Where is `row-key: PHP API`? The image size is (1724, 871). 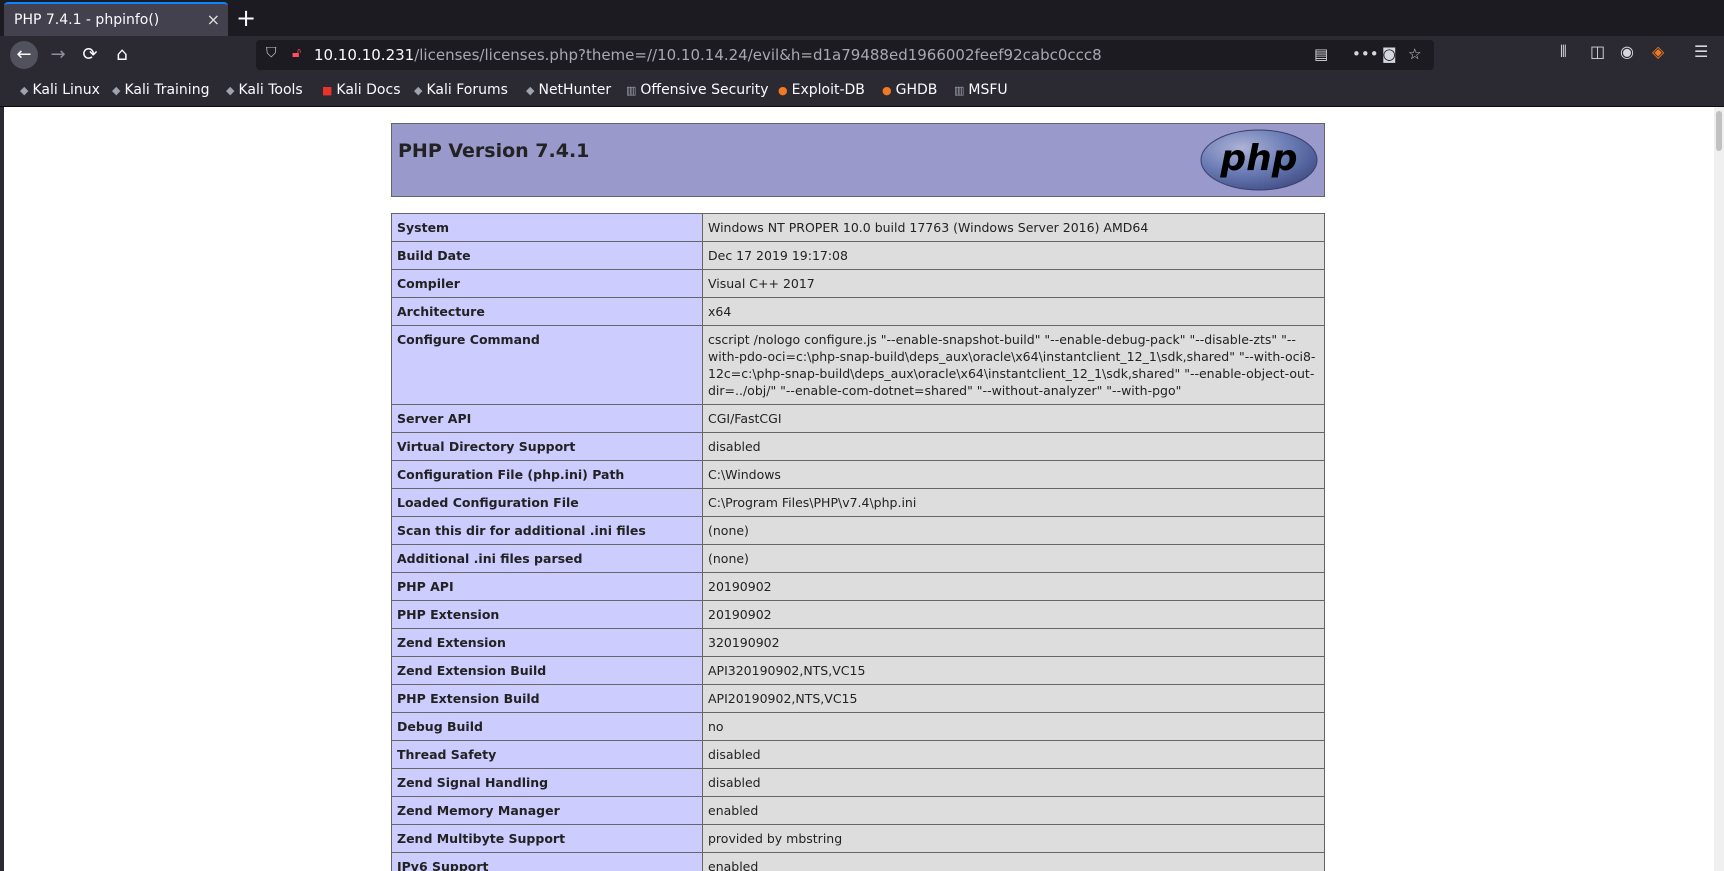 row-key: PHP API is located at coordinates (547, 586).